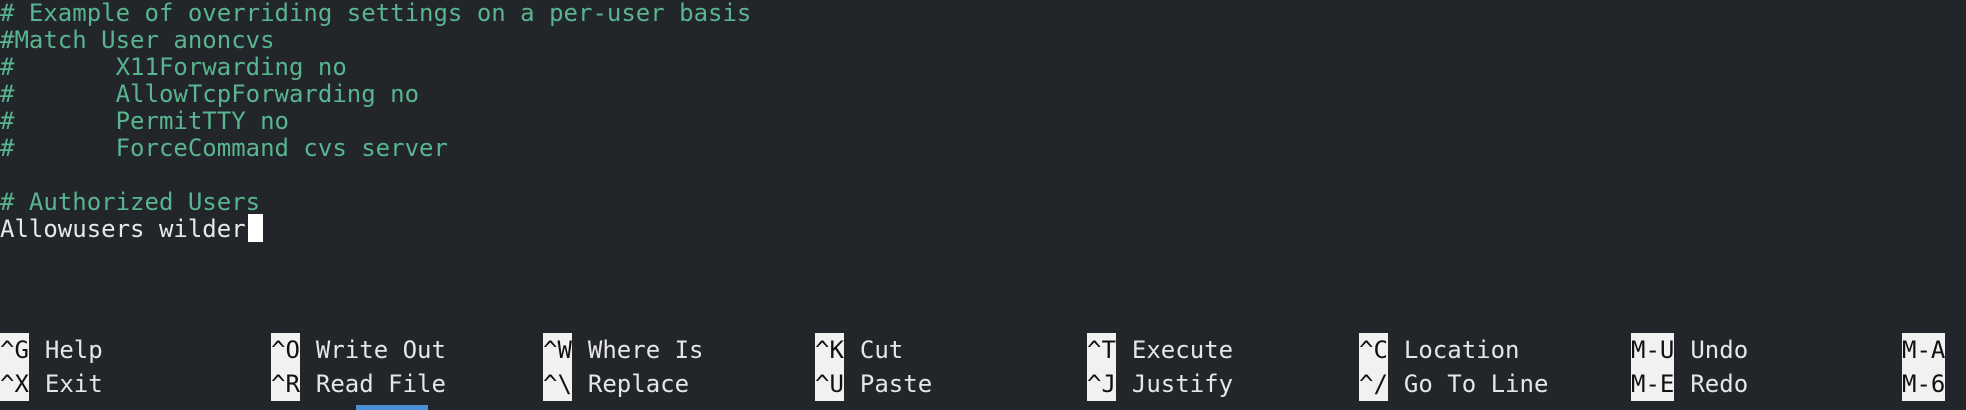 This screenshot has height=410, width=1966. I want to click on shortcut-read-file: ^R Read File, so click(358, 384).